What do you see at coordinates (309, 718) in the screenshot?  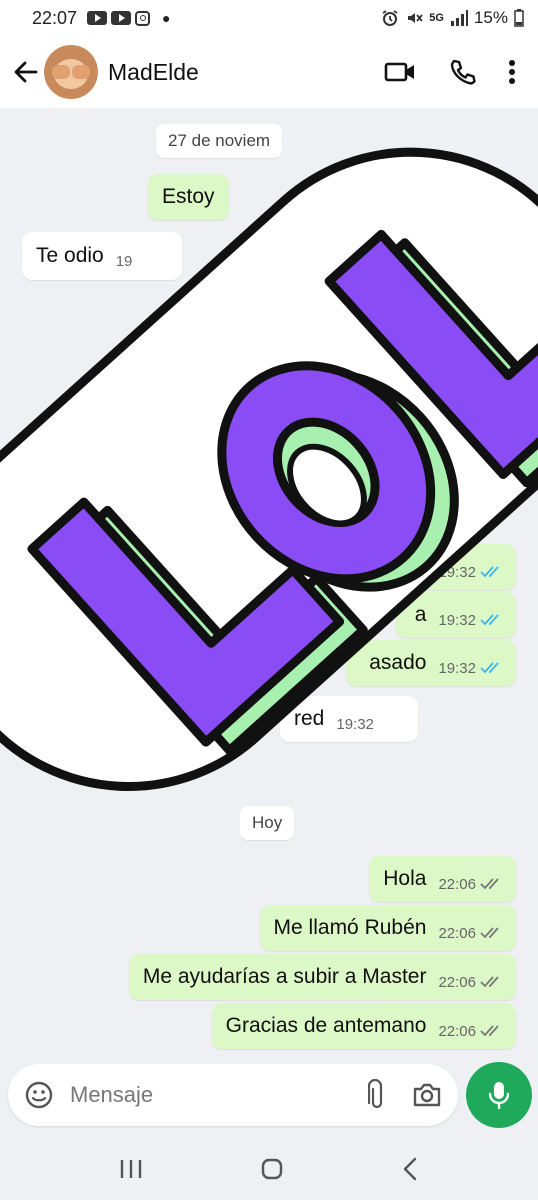 I see `message-text: red` at bounding box center [309, 718].